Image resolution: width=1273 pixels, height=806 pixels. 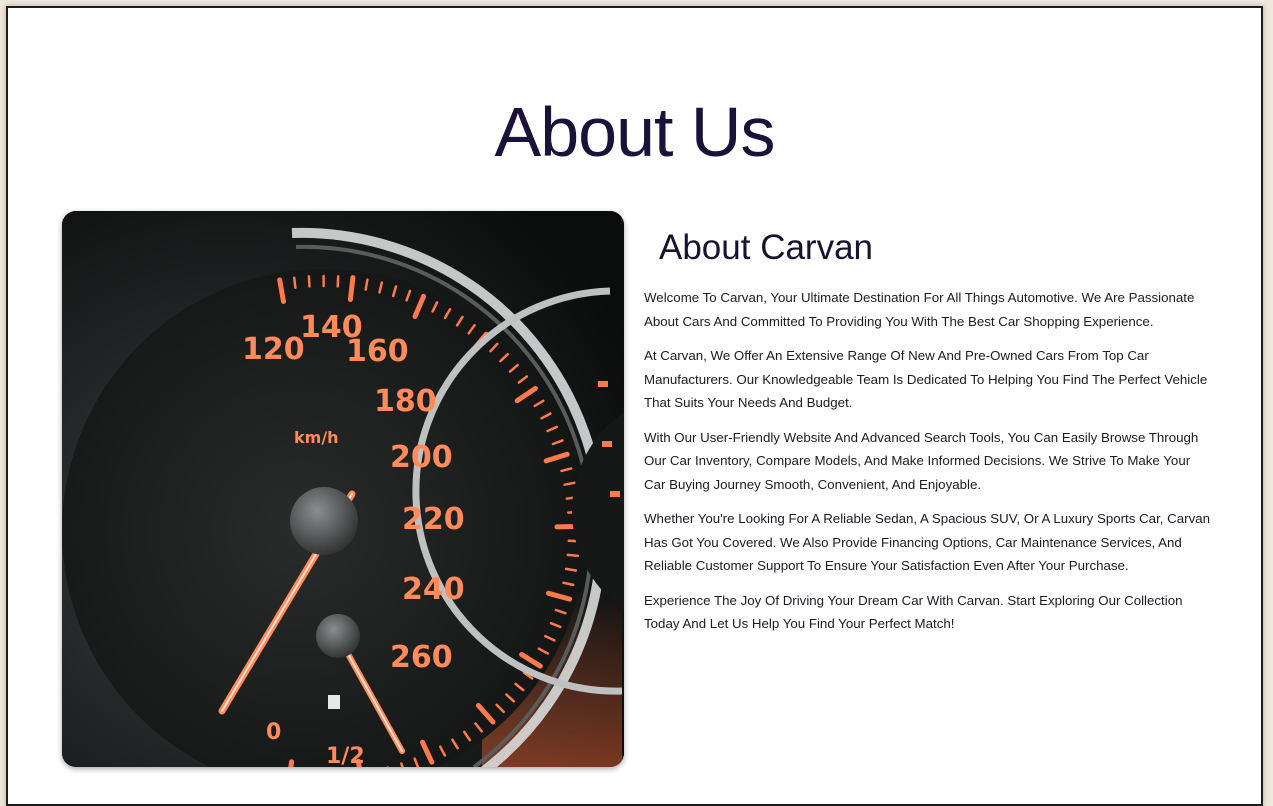 What do you see at coordinates (316, 437) in the screenshot?
I see `speed-unit: km/h` at bounding box center [316, 437].